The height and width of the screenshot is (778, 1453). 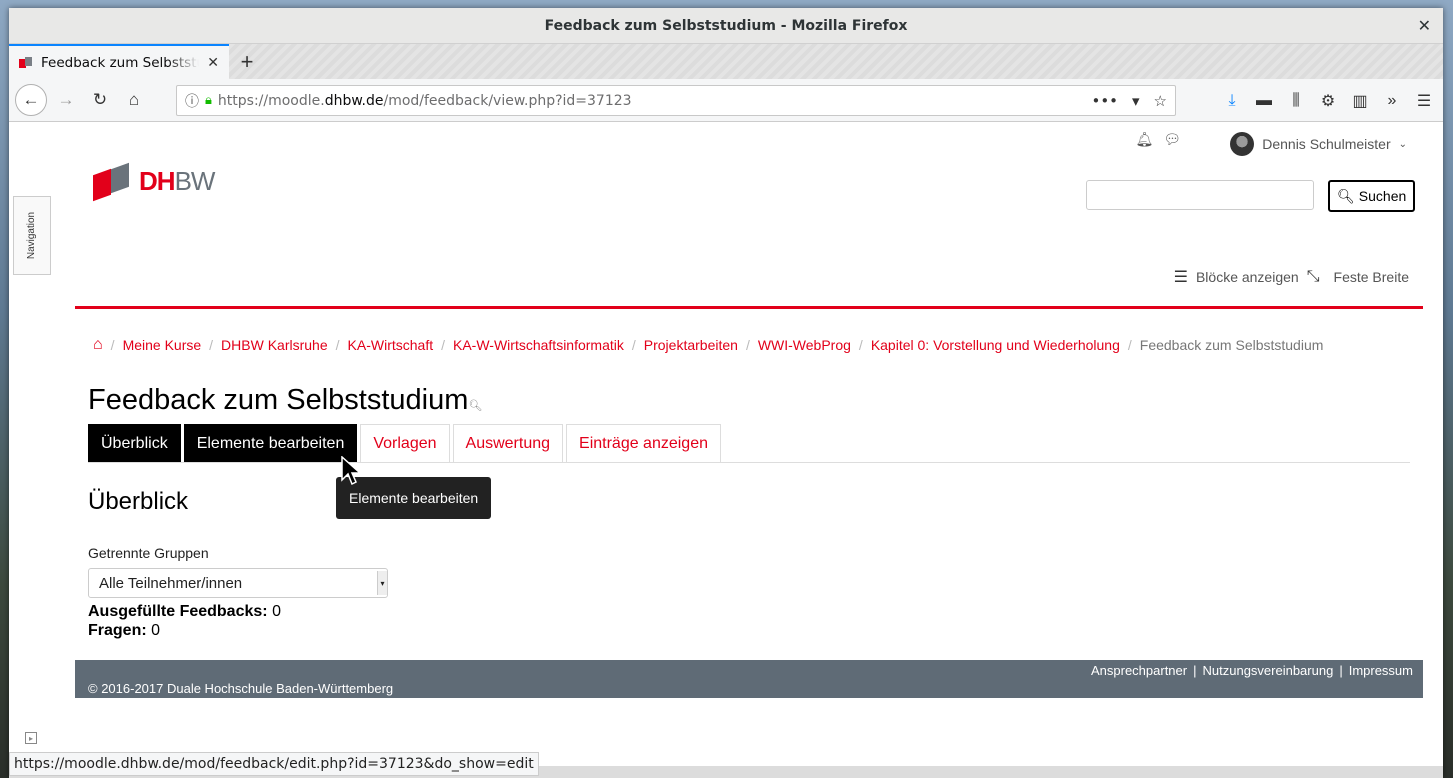 I want to click on back-button: ←, so click(x=31, y=100).